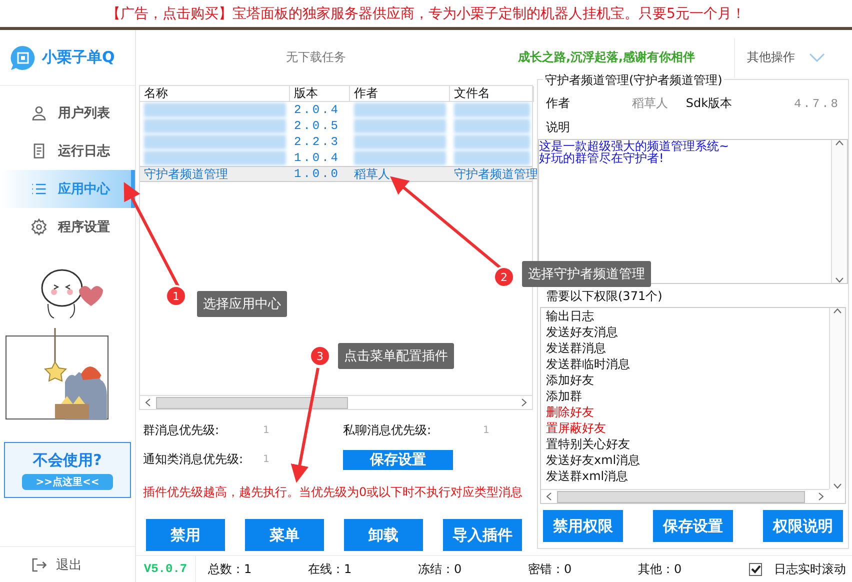 Image resolution: width=852 pixels, height=582 pixels. I want to click on version-label: V5.0.7, so click(166, 569).